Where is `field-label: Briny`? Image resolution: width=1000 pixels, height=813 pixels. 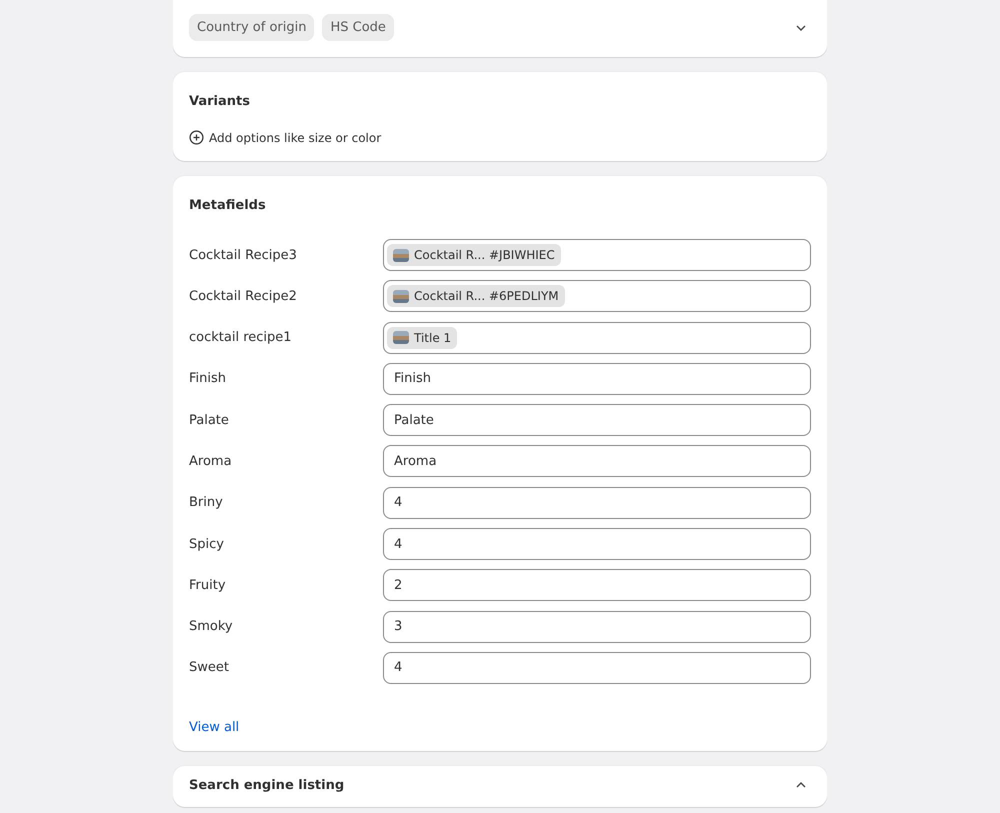
field-label: Briny is located at coordinates (206, 502).